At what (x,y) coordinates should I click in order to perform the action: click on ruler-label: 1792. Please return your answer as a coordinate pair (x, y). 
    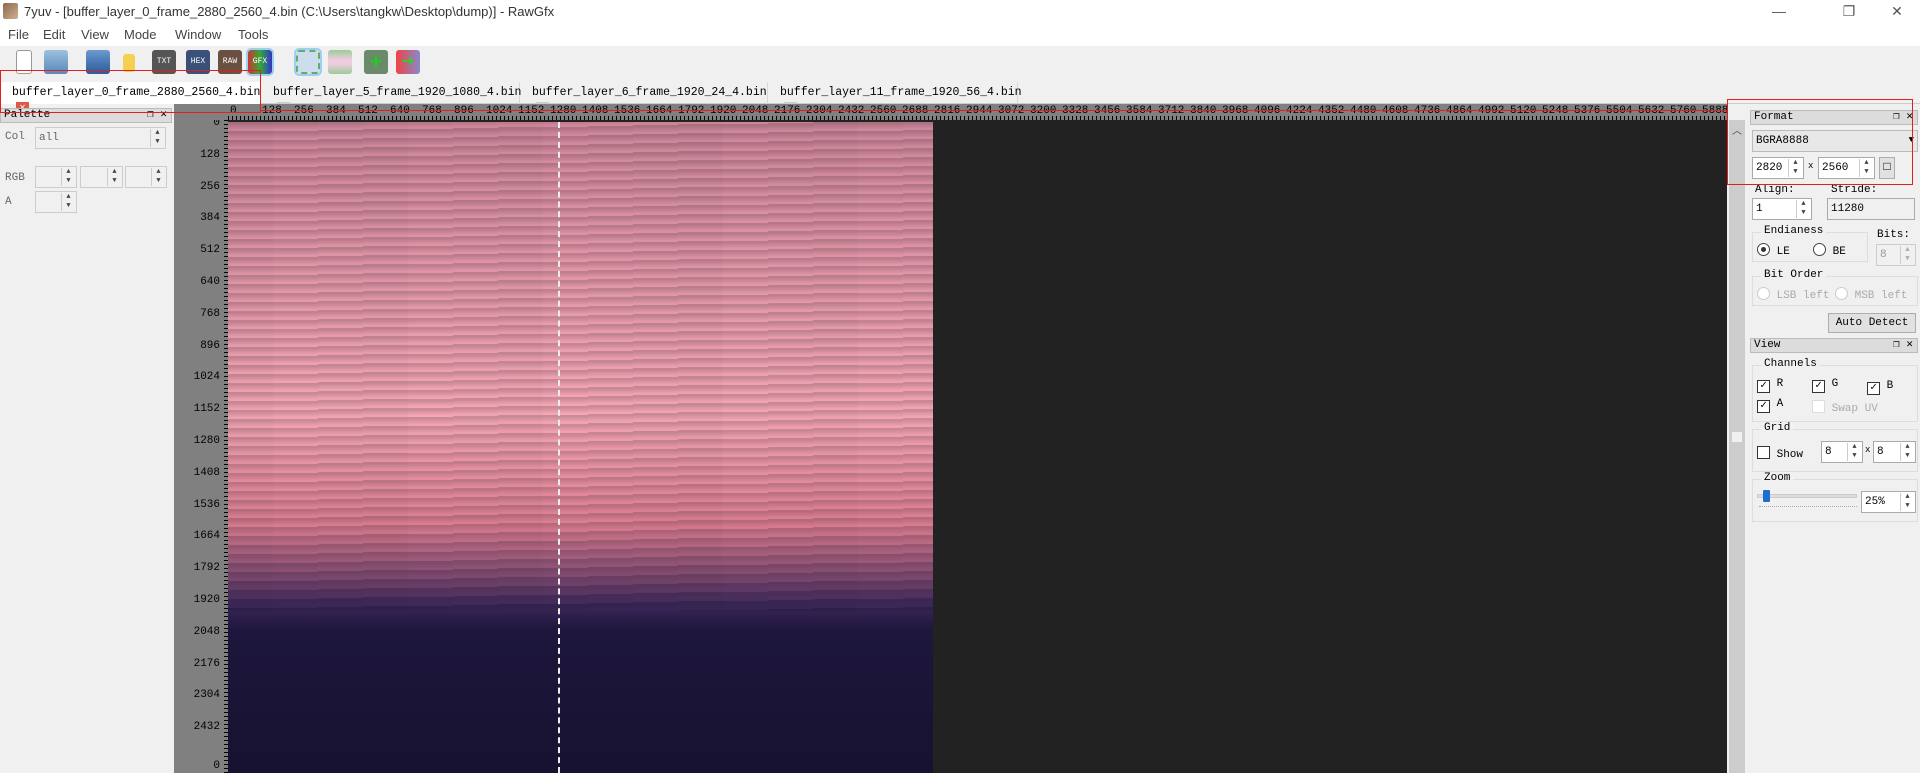
    Looking at the image, I should click on (206, 568).